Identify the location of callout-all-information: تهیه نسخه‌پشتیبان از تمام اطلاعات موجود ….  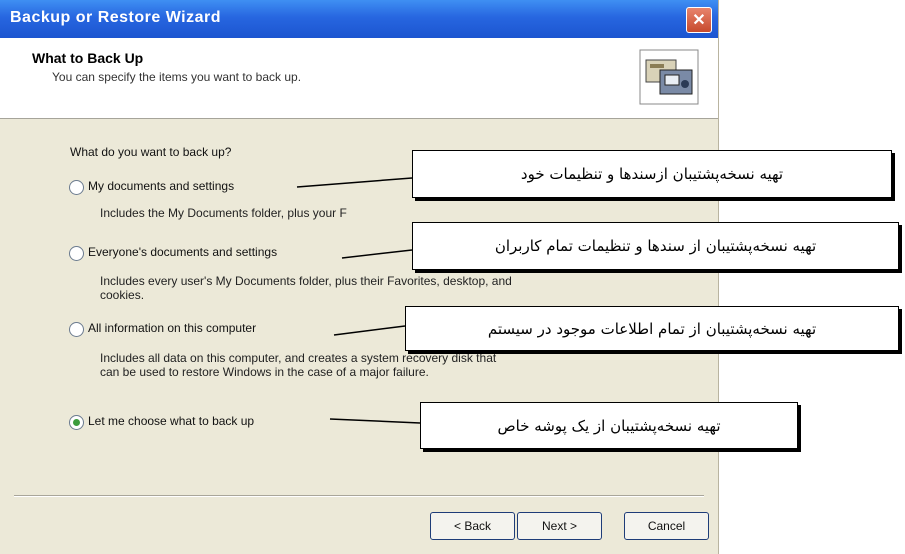
(652, 328).